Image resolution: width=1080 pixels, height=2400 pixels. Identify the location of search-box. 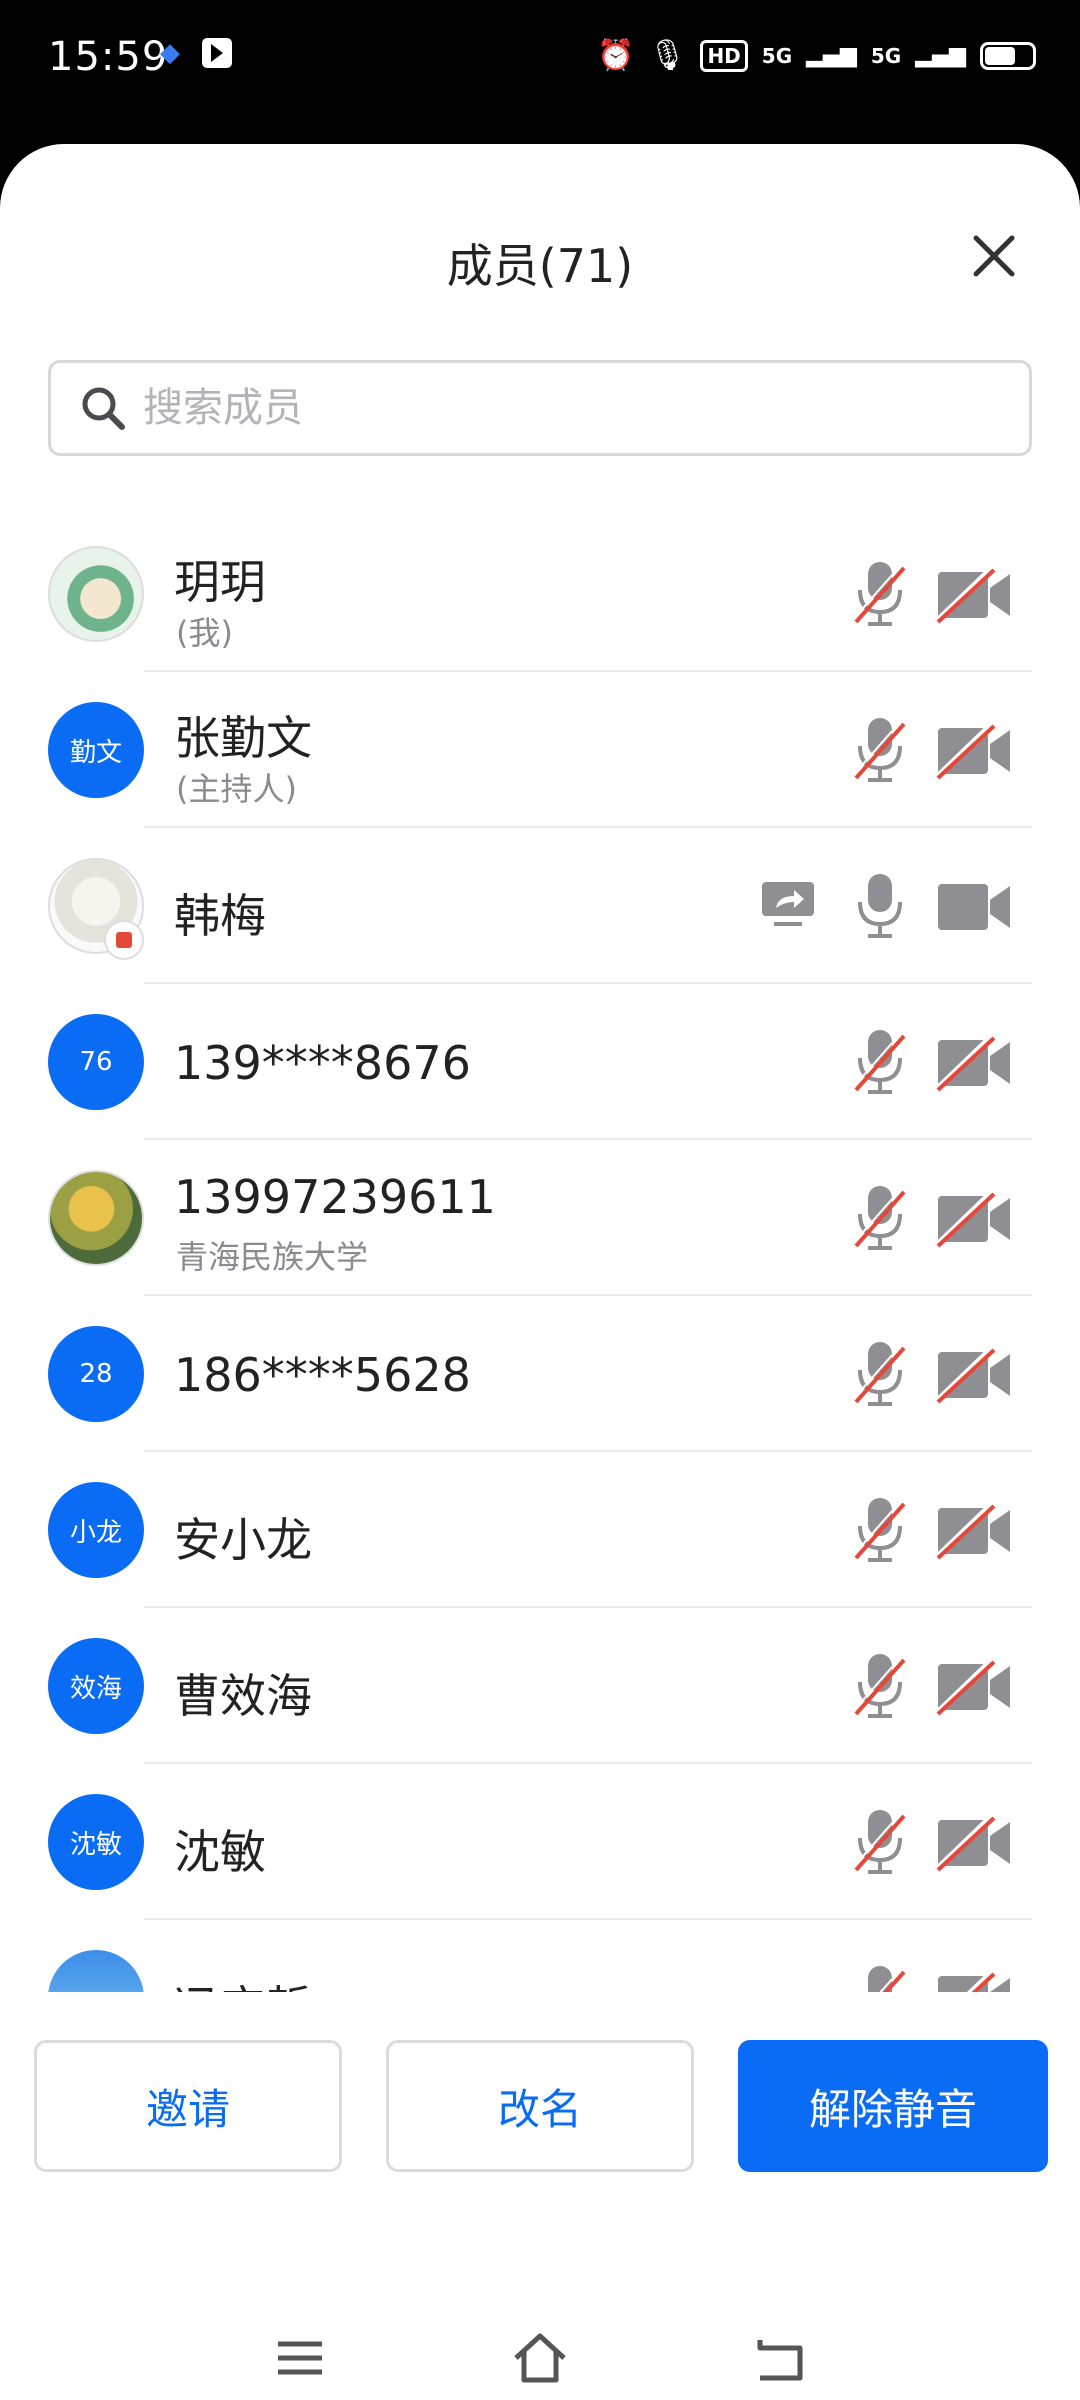
(540, 408).